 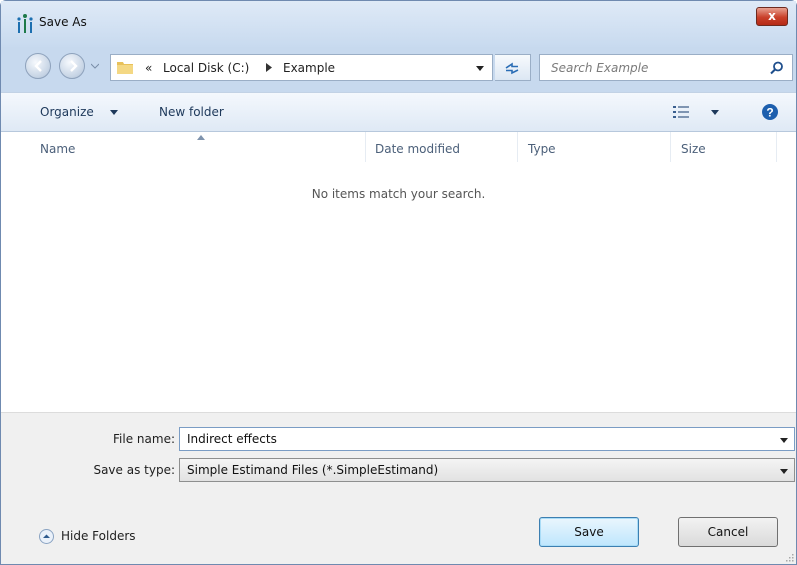 I want to click on breadcrumb-overflow: «, so click(x=148, y=68).